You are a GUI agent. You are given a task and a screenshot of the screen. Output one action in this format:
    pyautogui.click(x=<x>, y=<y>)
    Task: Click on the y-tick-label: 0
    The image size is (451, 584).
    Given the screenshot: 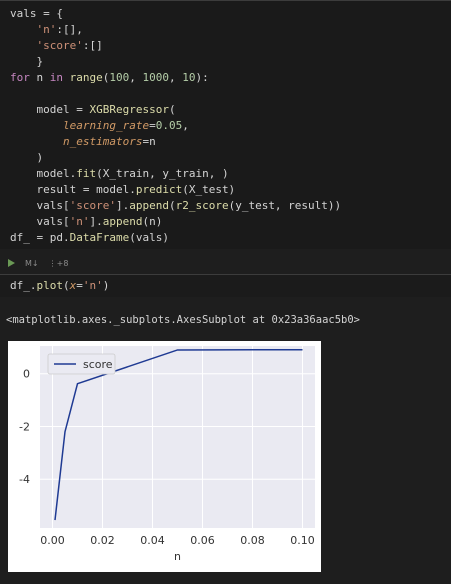 What is the action you would take?
    pyautogui.click(x=26, y=374)
    